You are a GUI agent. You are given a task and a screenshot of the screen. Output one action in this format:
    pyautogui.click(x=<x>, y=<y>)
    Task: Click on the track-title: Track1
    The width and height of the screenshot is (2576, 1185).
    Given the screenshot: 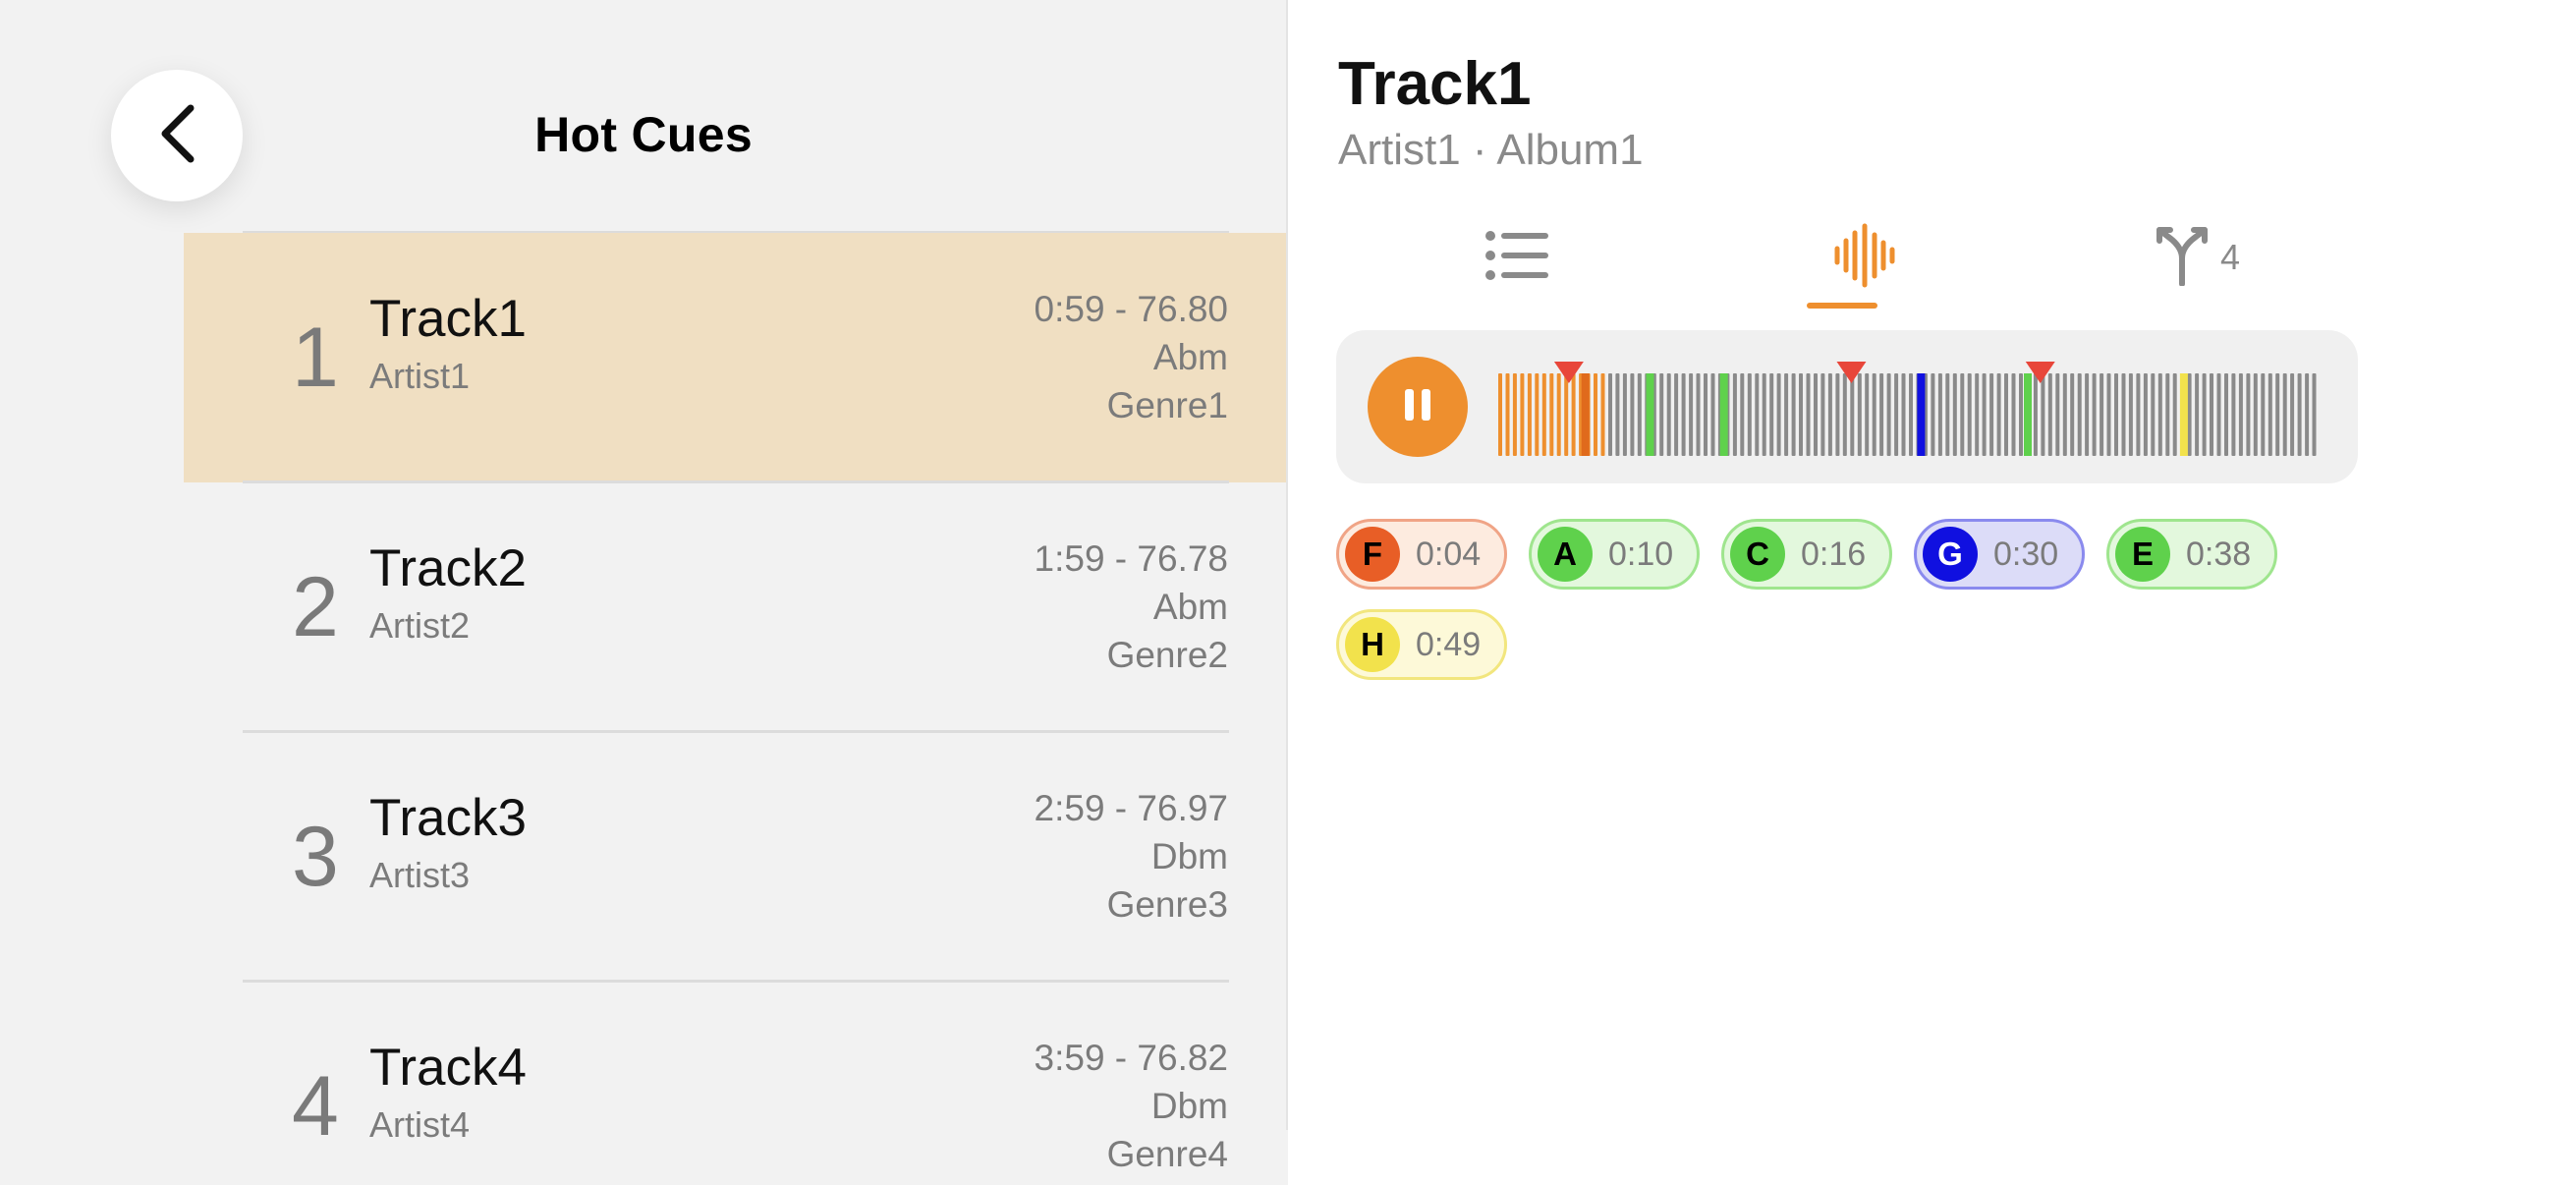 What is the action you would take?
    pyautogui.click(x=448, y=319)
    